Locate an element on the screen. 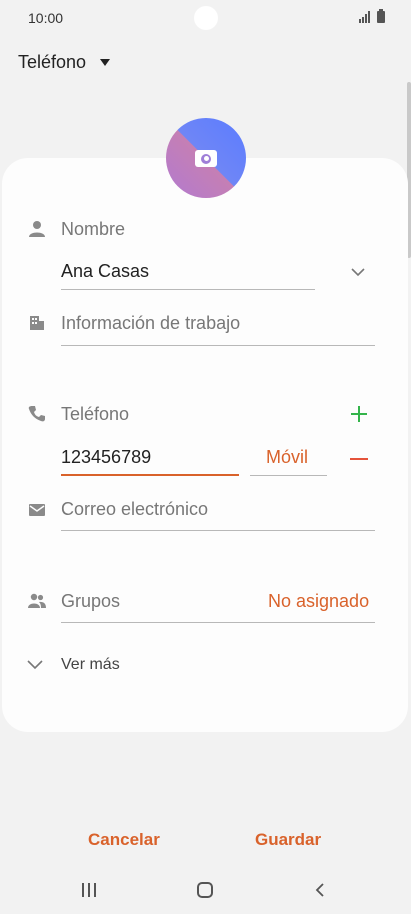  name-label: Nombre is located at coordinates (93, 229).